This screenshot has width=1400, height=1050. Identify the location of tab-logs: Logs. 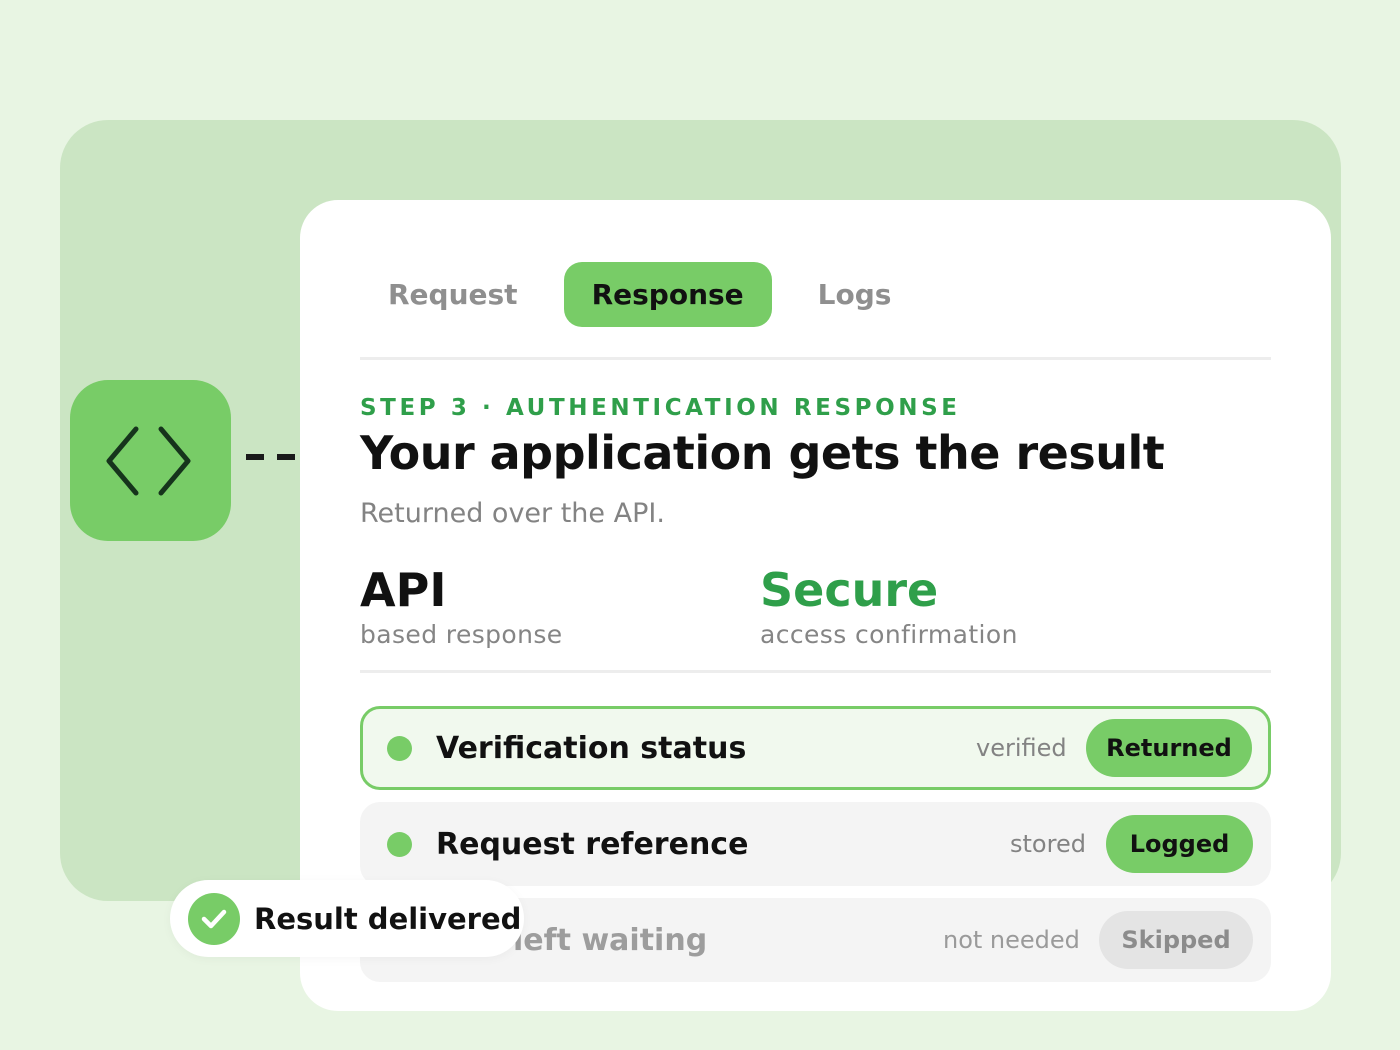
(855, 294).